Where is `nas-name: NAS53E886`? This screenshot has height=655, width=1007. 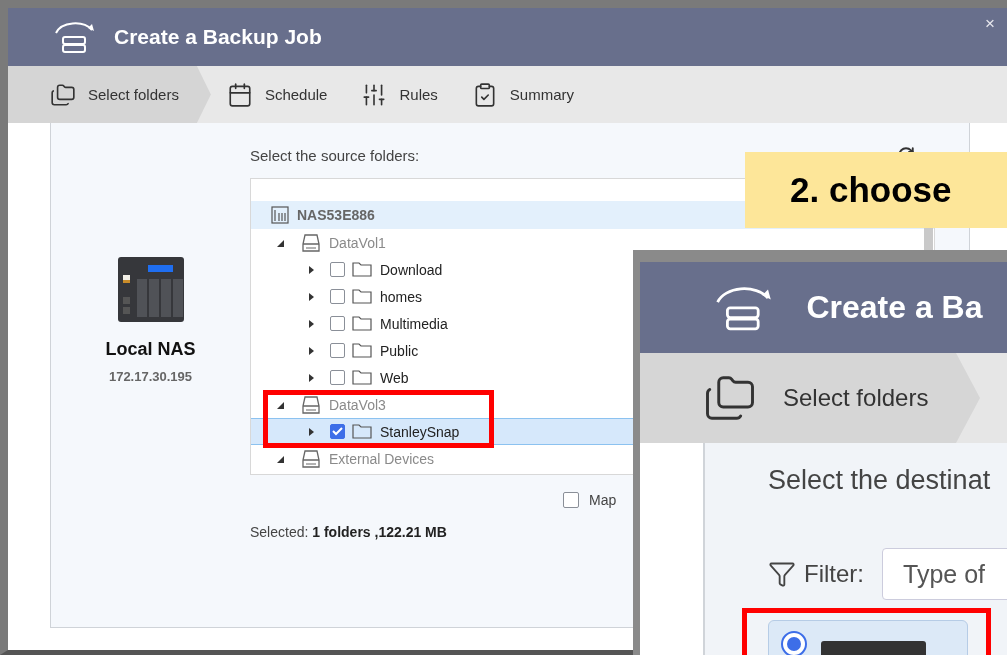 nas-name: NAS53E886 is located at coordinates (336, 215).